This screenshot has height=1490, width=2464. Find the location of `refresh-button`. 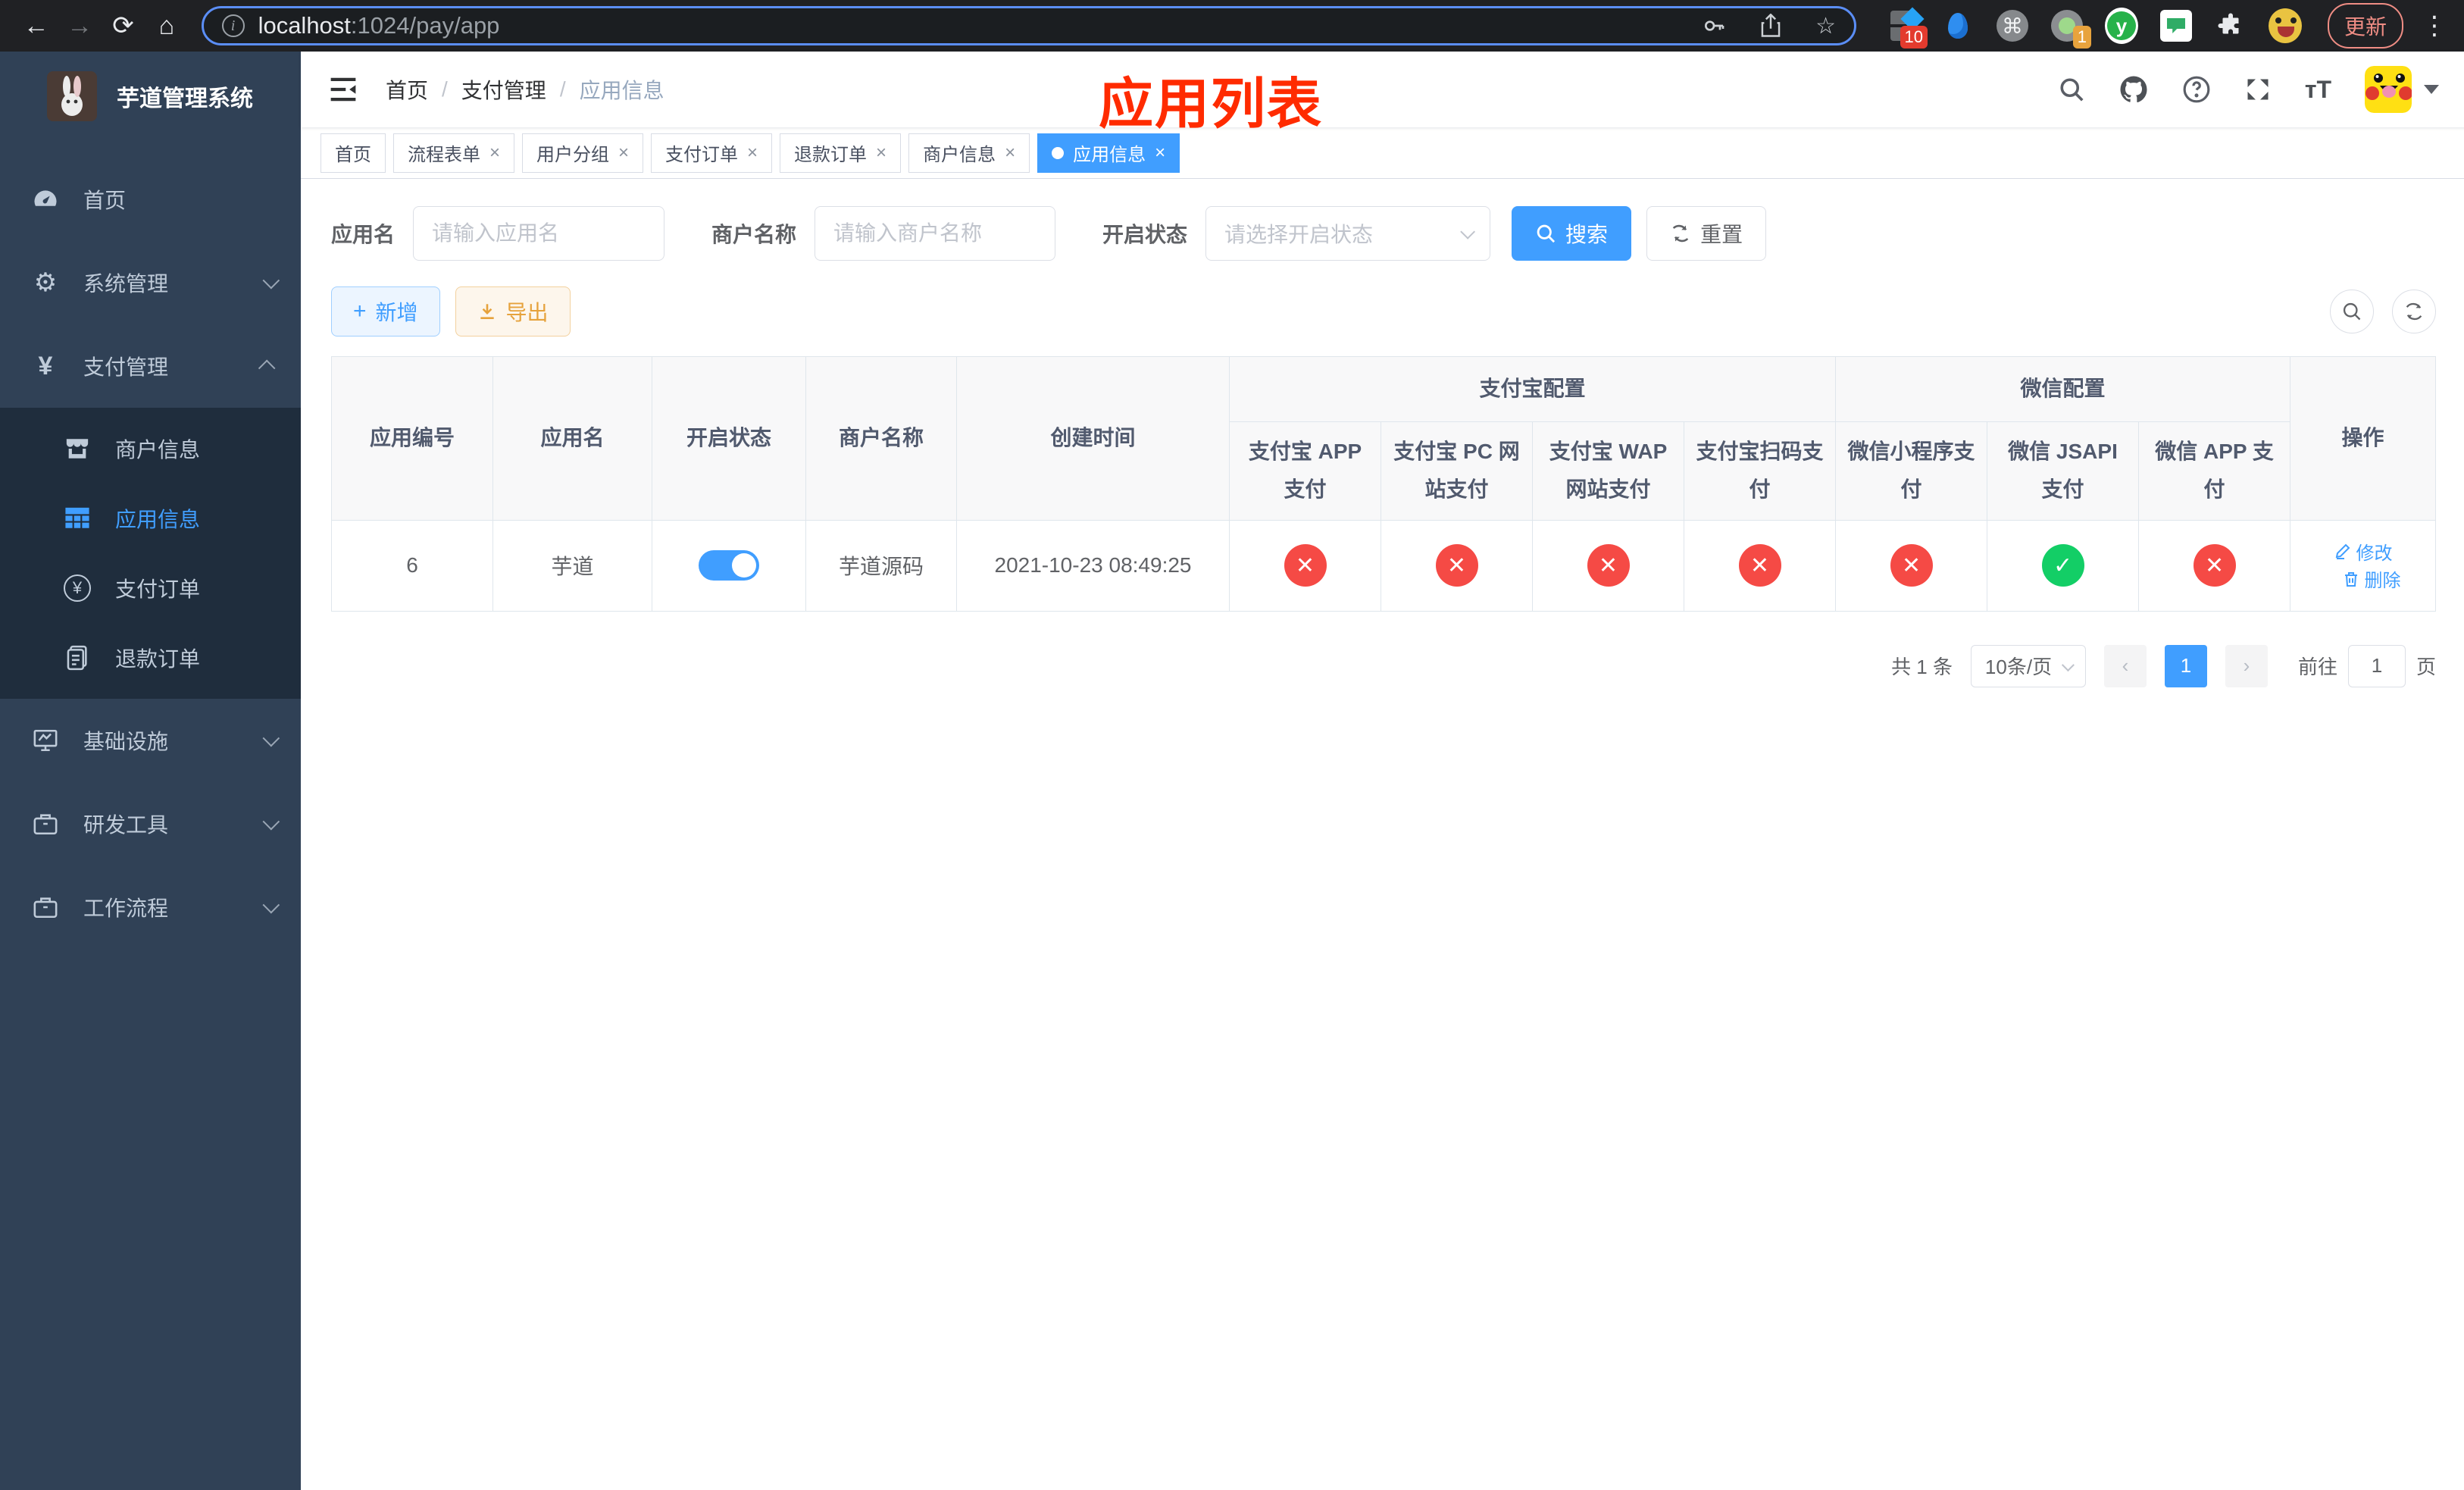

refresh-button is located at coordinates (2414, 311).